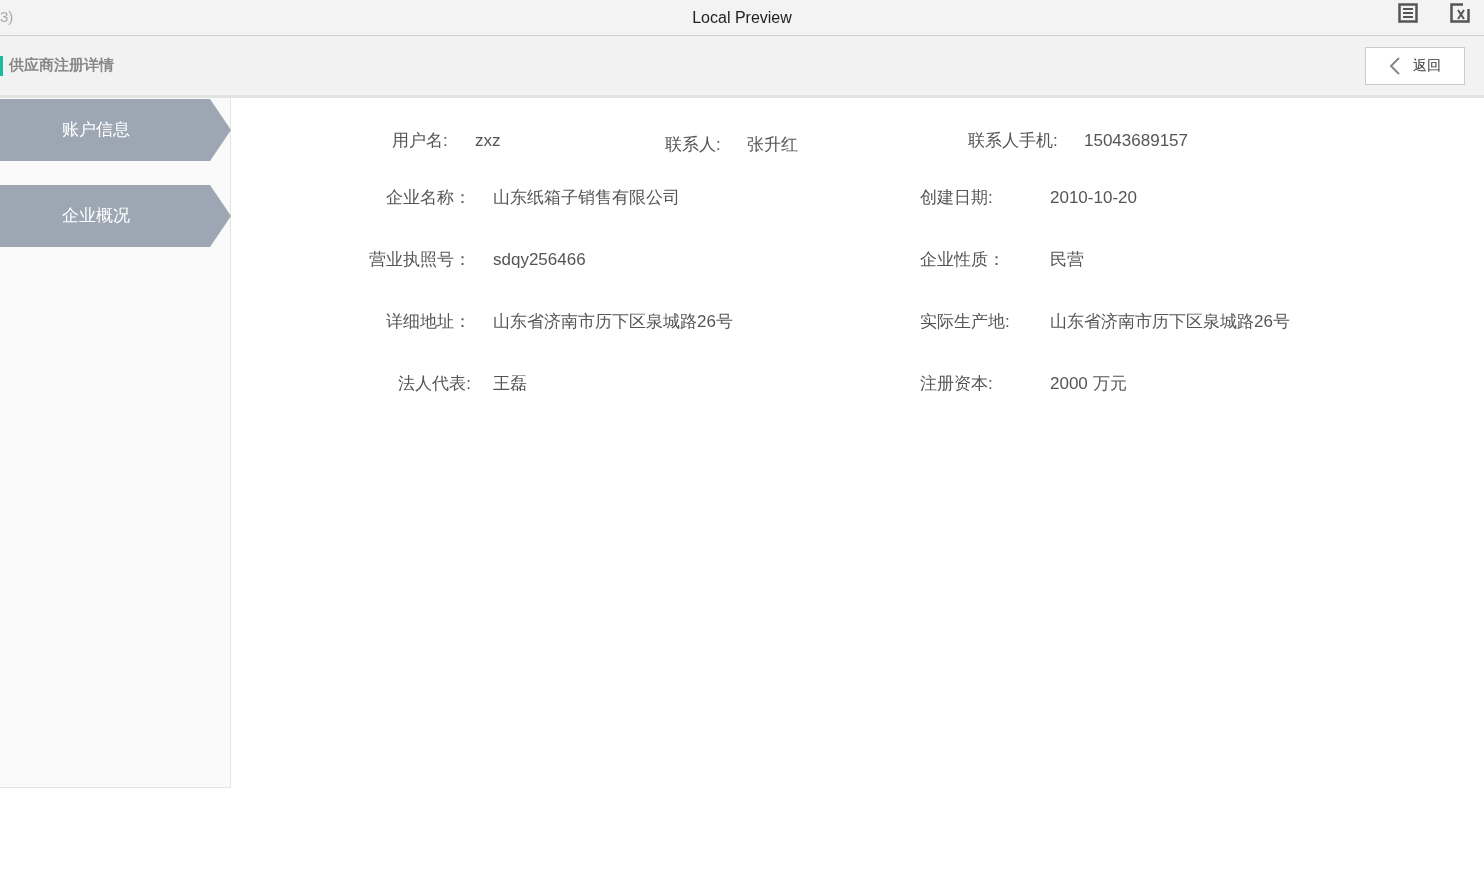  Describe the element at coordinates (965, 322) in the screenshot. I see `field-label: 实际生产地:` at that location.